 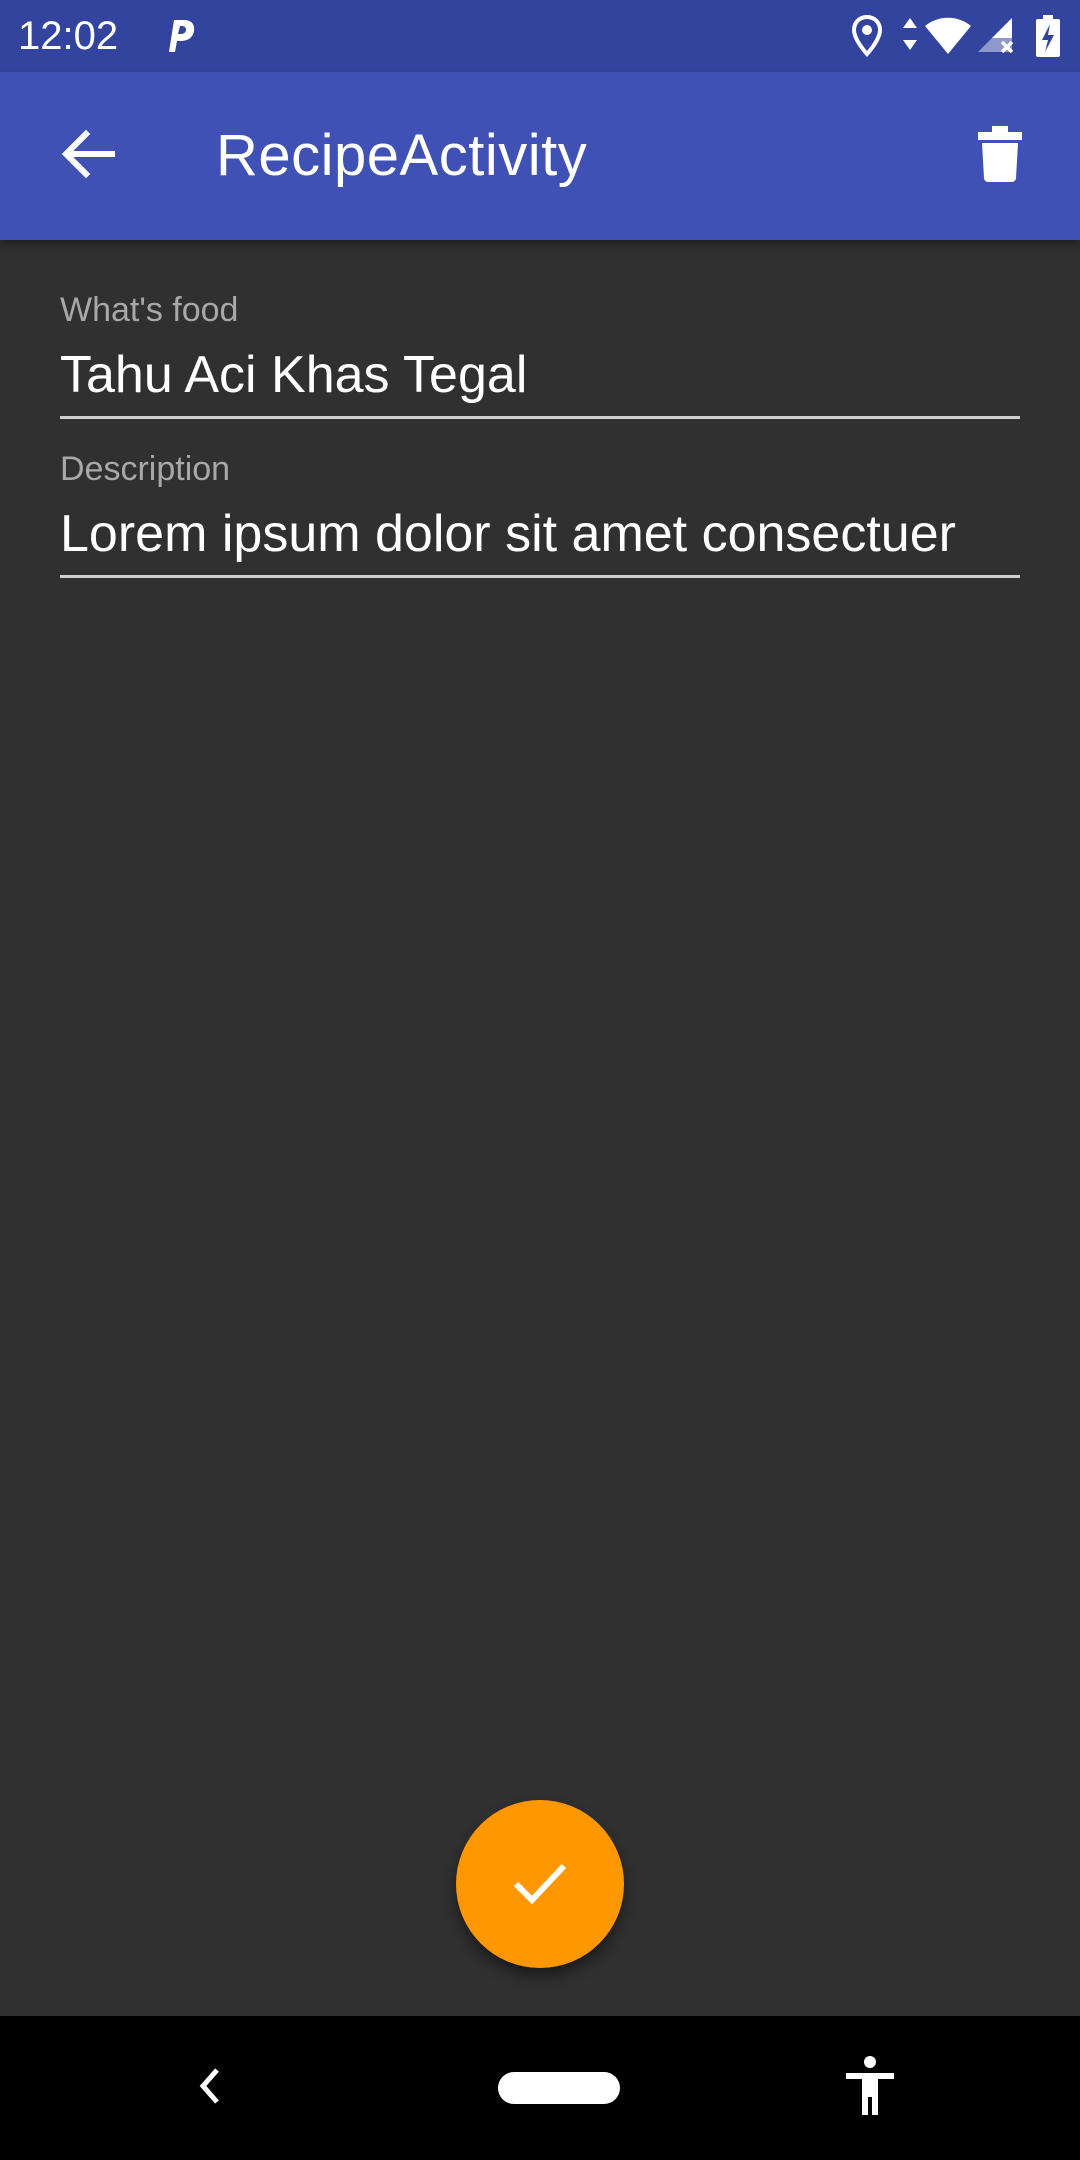 I want to click on nav-back-icon, so click(x=210, y=2088).